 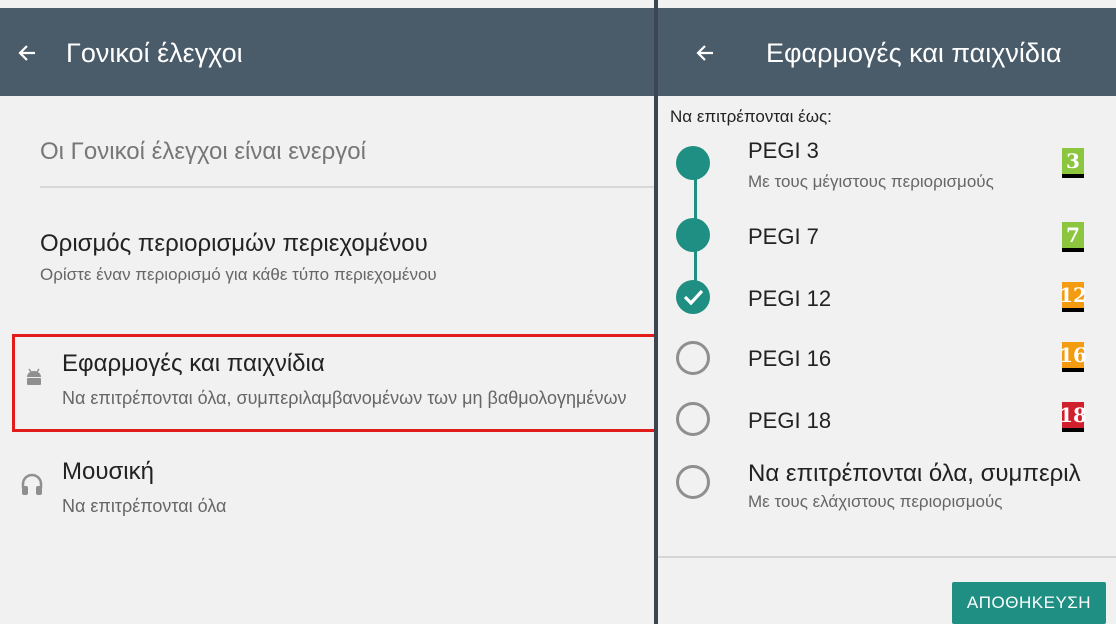 What do you see at coordinates (914, 53) in the screenshot?
I see `page-title: Εφαρμογές και παιχνίδια` at bounding box center [914, 53].